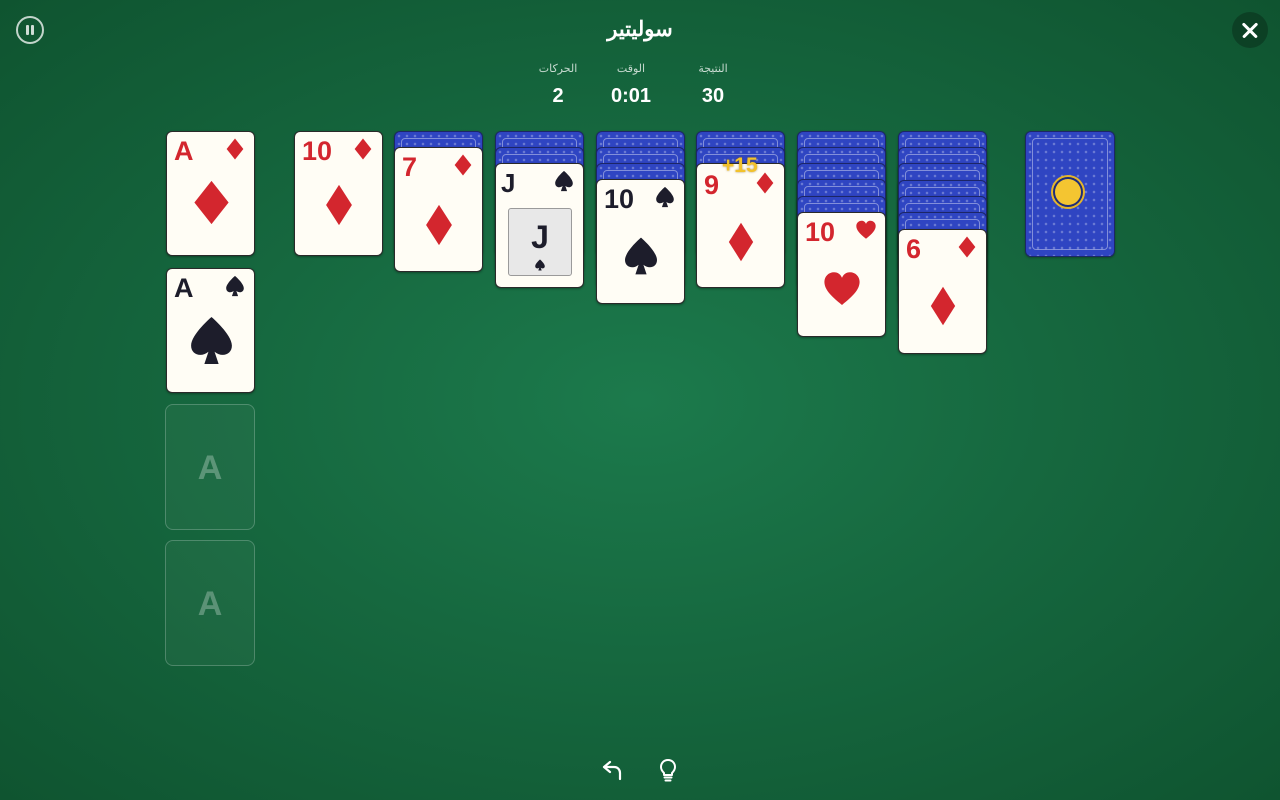  Describe the element at coordinates (631, 96) in the screenshot. I see `time-value: 0:01` at that location.